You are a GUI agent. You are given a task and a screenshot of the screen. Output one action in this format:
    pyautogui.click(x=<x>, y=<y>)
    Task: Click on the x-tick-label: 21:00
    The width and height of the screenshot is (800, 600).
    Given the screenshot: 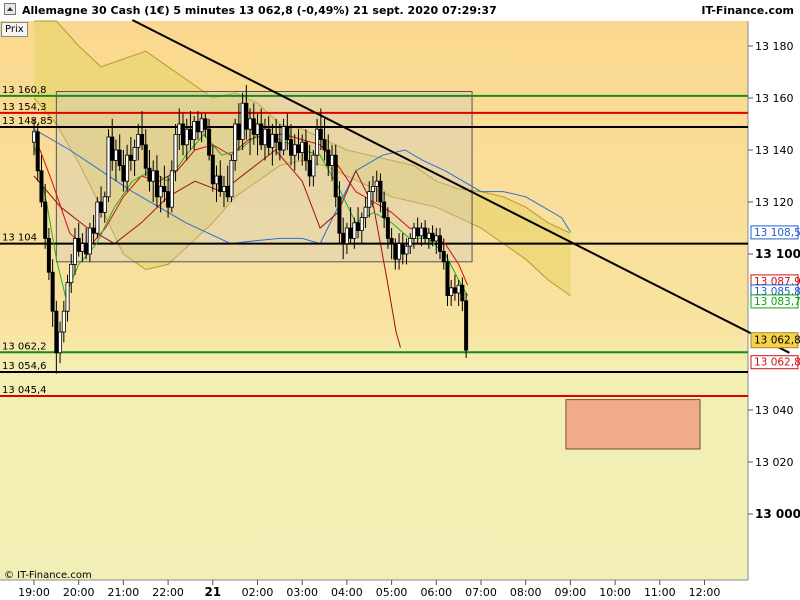 What is the action you would take?
    pyautogui.click(x=124, y=592)
    